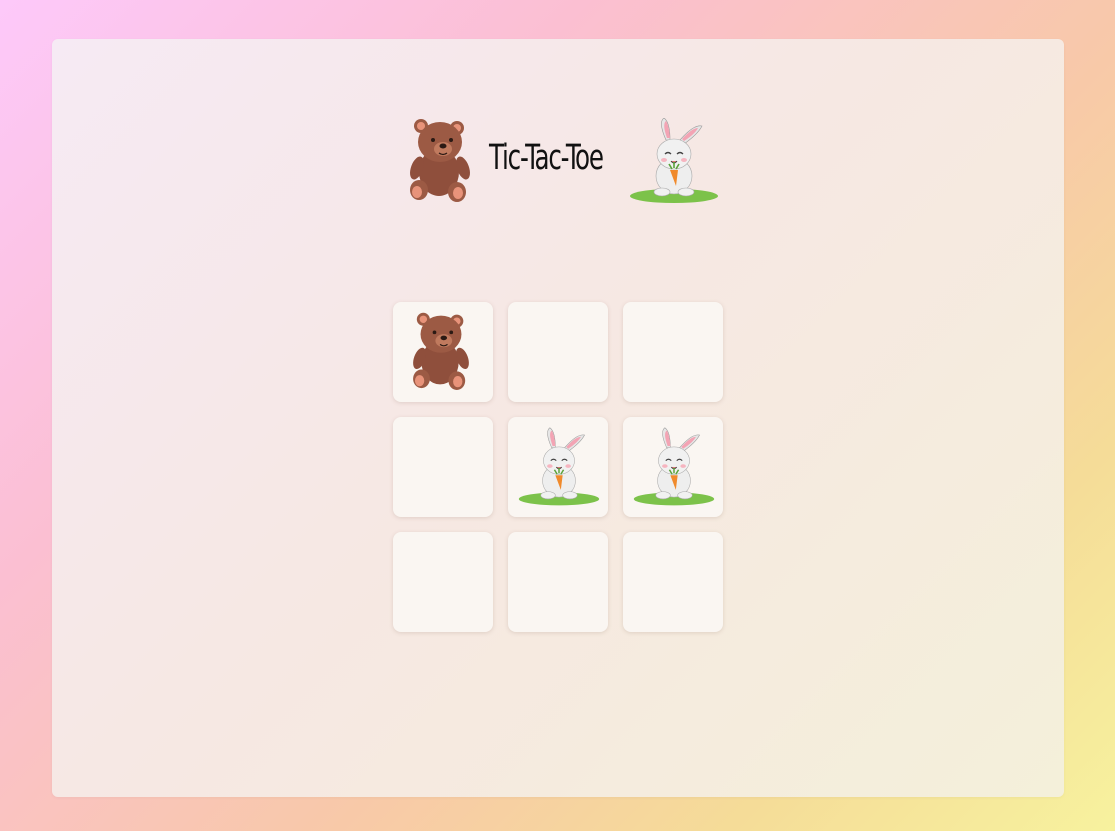 The width and height of the screenshot is (1115, 831). I want to click on game-board, so click(558, 467).